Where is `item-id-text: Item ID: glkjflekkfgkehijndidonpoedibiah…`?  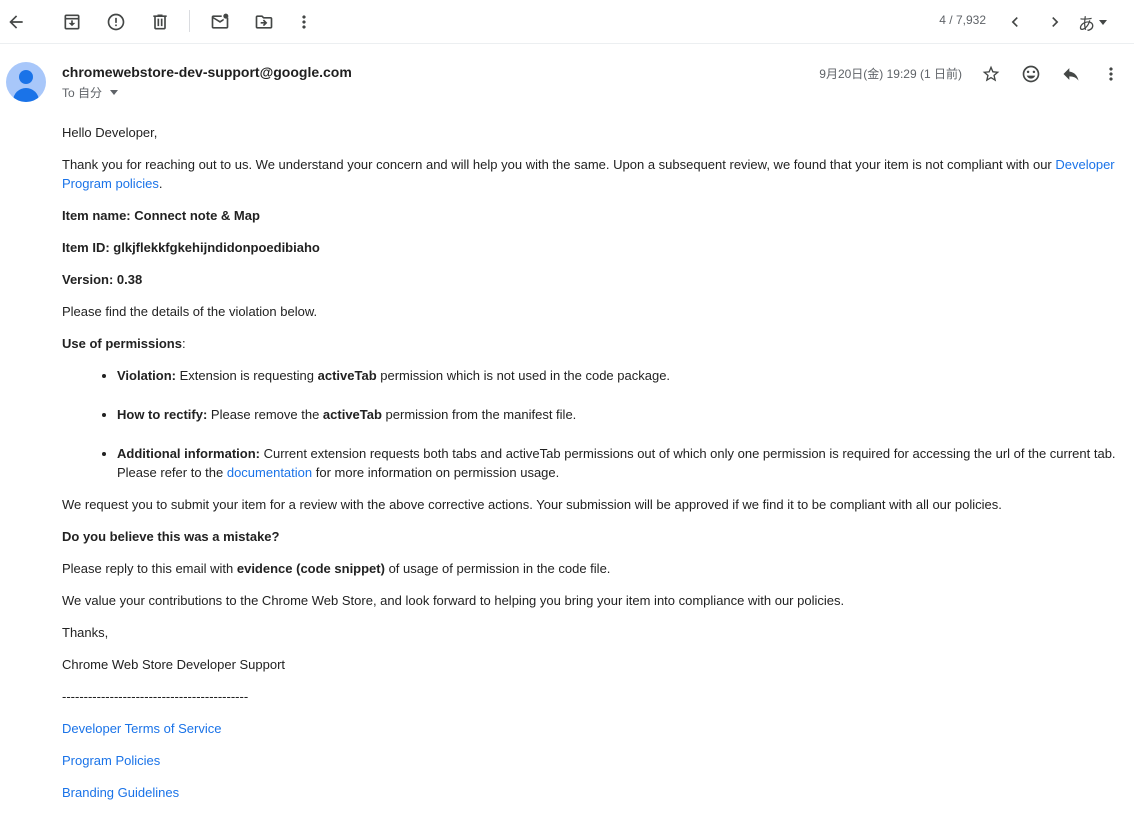 item-id-text: Item ID: glkjflekkfgkehijndidonpoedibiah… is located at coordinates (191, 247).